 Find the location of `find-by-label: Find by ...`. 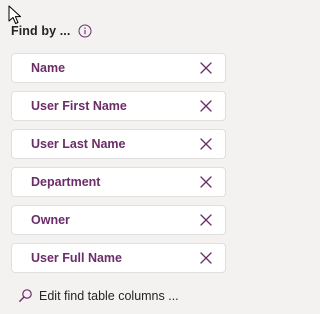

find-by-label: Find by ... is located at coordinates (41, 31).